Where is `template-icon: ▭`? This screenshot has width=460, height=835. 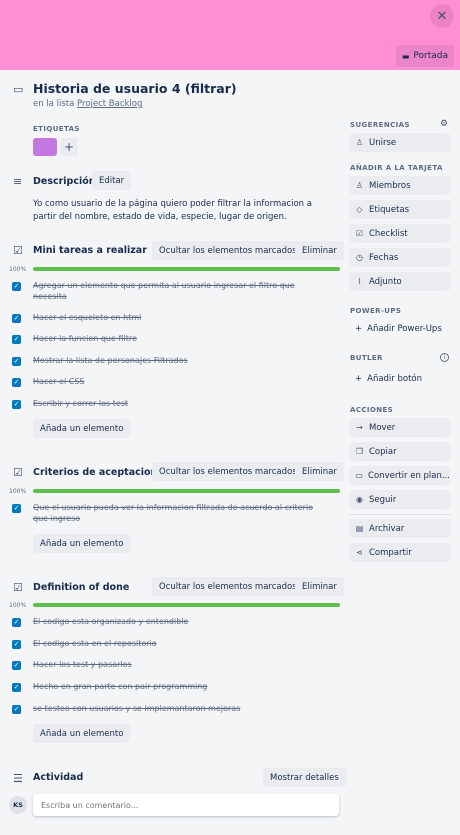 template-icon: ▭ is located at coordinates (359, 475).